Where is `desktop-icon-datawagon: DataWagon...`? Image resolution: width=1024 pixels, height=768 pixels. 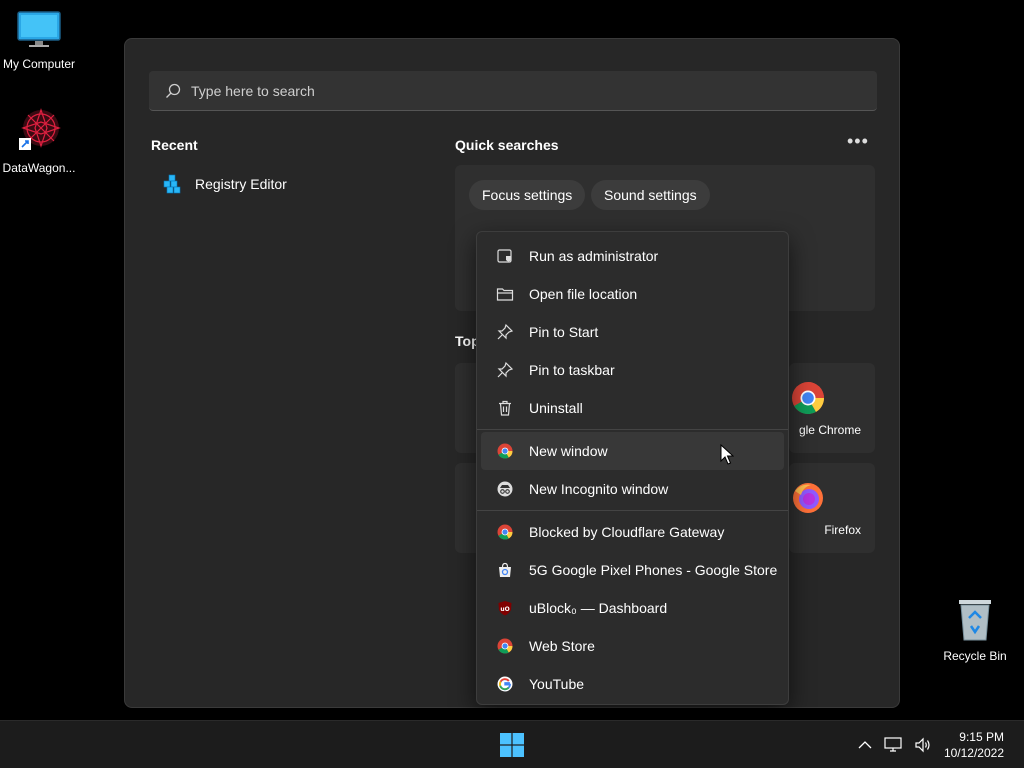
desktop-icon-datawagon: DataWagon... is located at coordinates (39, 140).